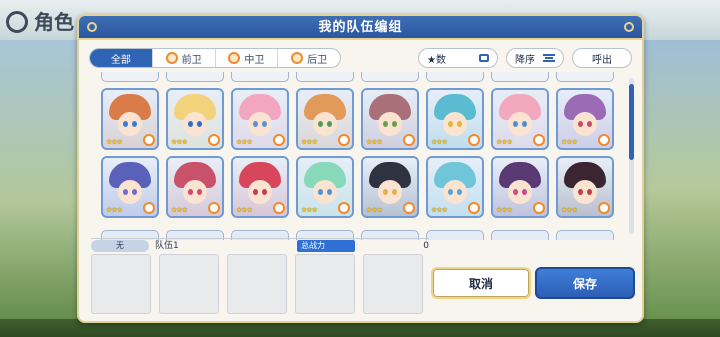 The image size is (720, 337). What do you see at coordinates (167, 246) in the screenshot?
I see `team-name: 队伍1` at bounding box center [167, 246].